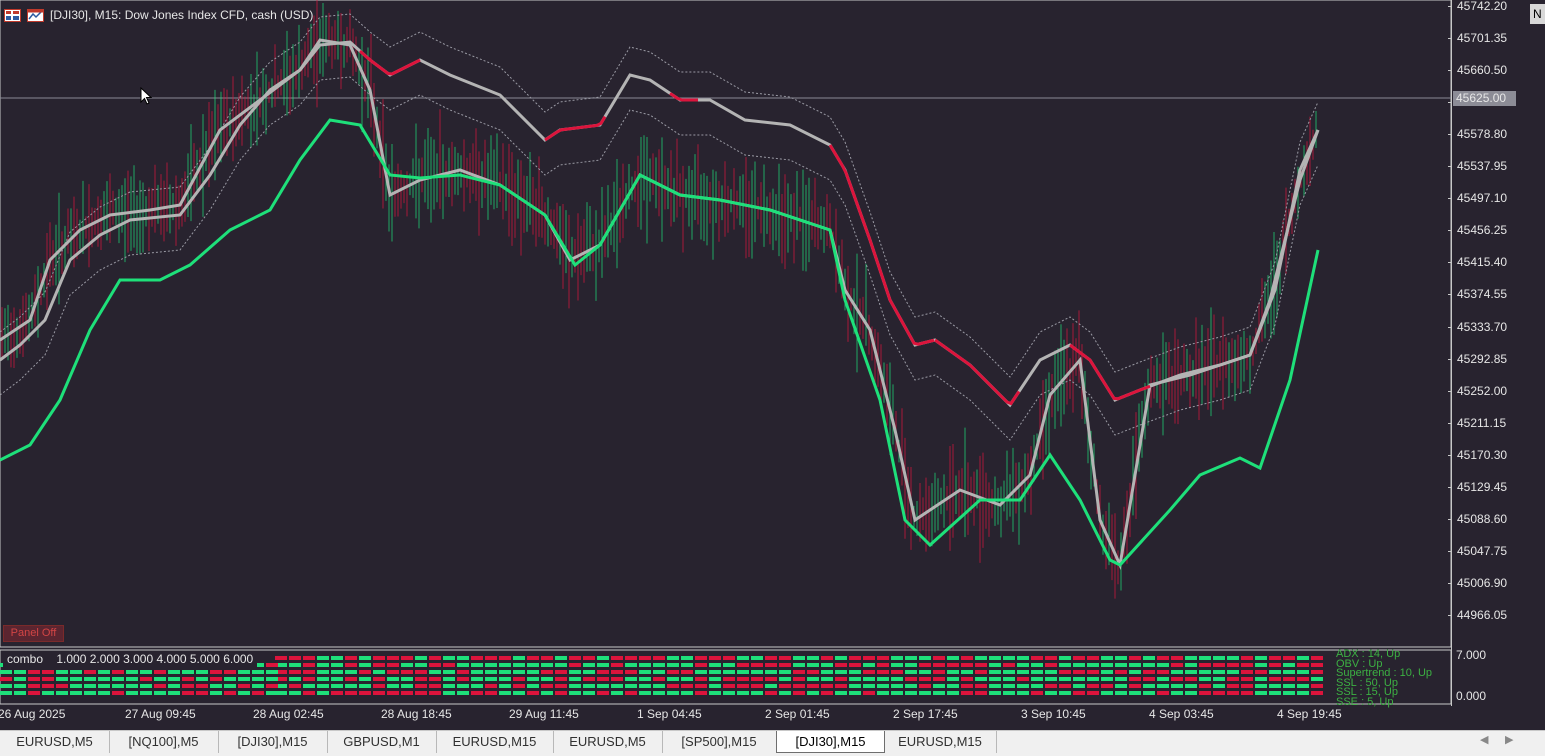 This screenshot has width=1545, height=756. Describe the element at coordinates (683, 97) in the screenshot. I see `bearish-segment` at that location.